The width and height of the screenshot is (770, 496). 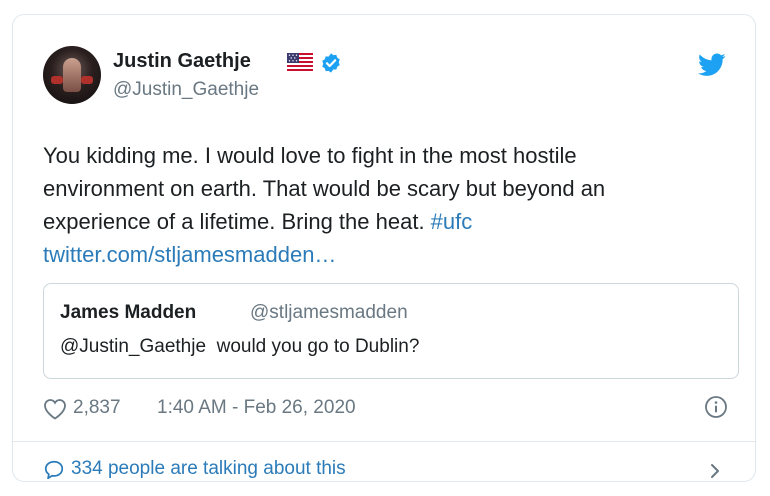 I want to click on info-icon, so click(x=716, y=407).